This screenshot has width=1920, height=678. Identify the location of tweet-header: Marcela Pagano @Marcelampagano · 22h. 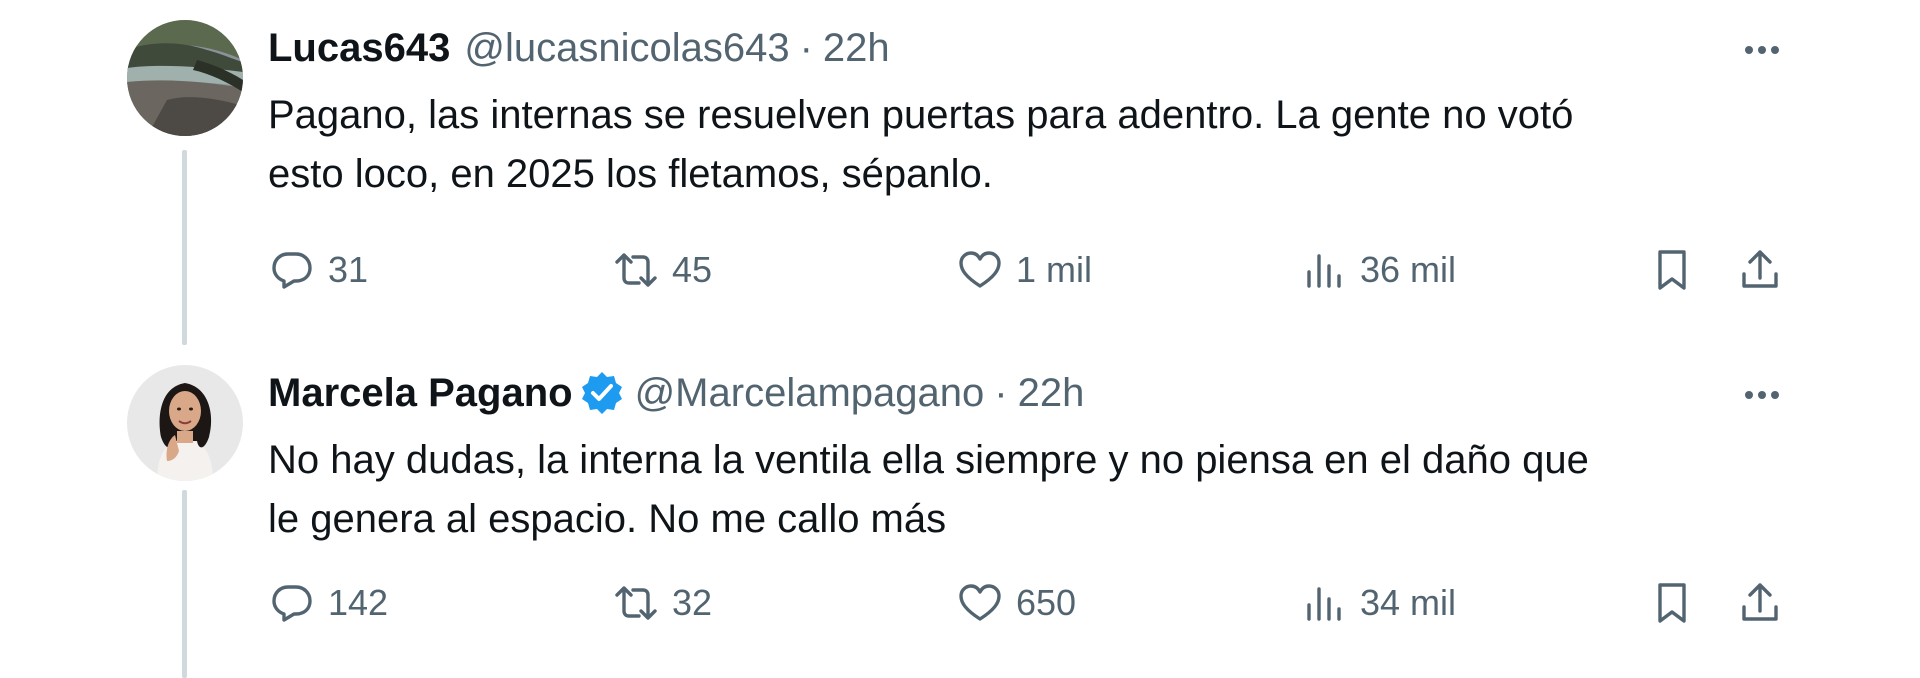
(676, 393).